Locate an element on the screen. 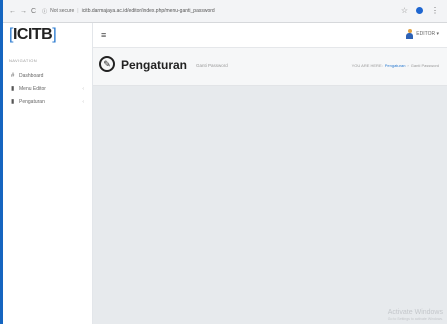 This screenshot has width=447, height=324. logo-bracket-right: ] is located at coordinates (54, 34).